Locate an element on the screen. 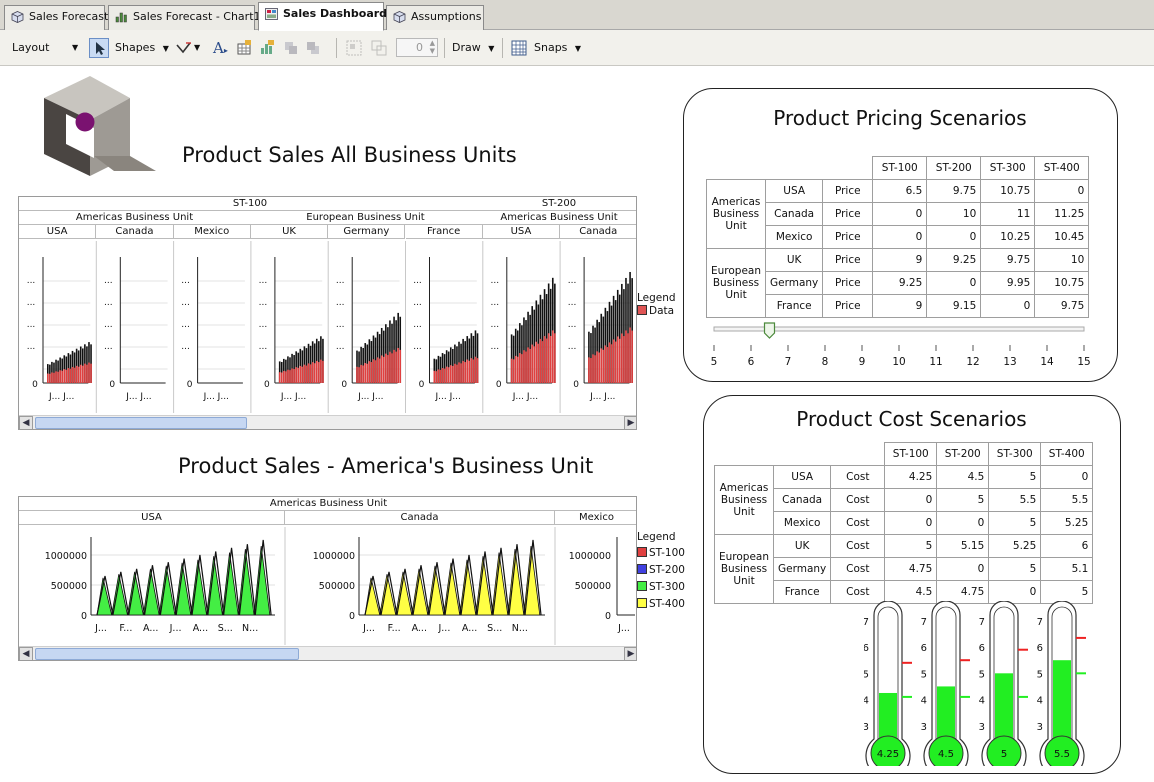 This screenshot has width=1154, height=782. slider-tick-label: 5 is located at coordinates (714, 361).